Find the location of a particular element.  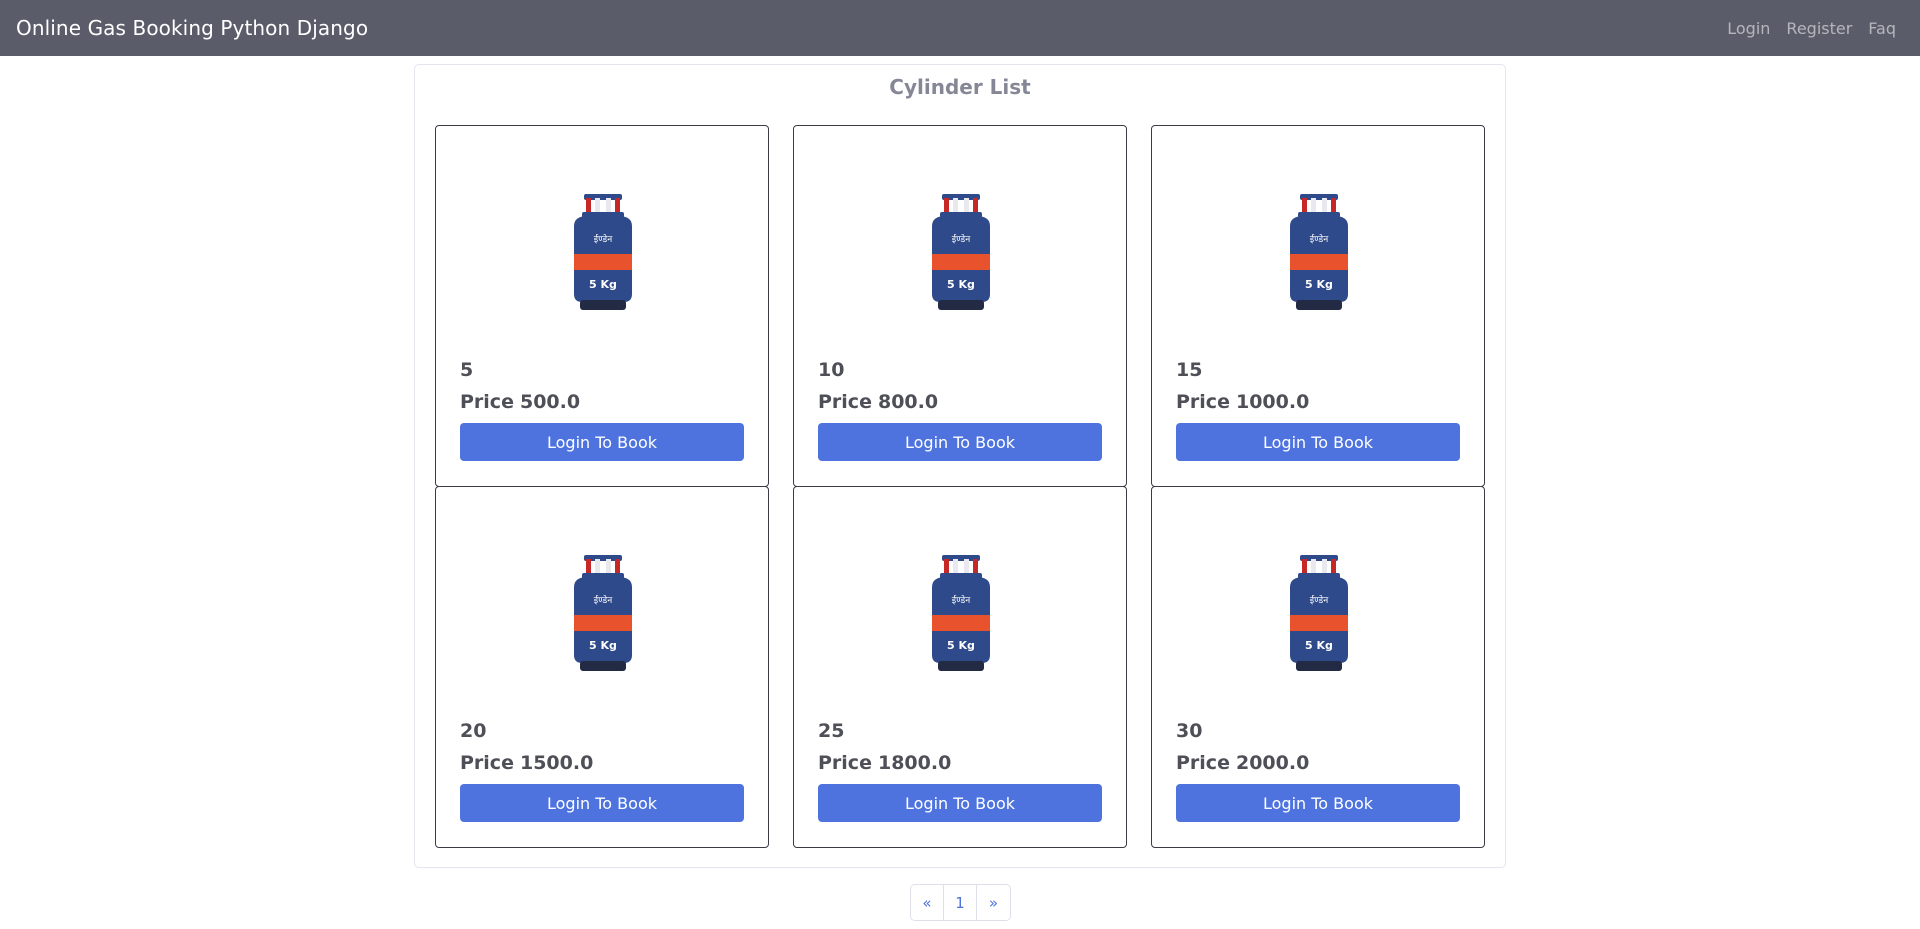

pagination-next-button: » is located at coordinates (993, 902).